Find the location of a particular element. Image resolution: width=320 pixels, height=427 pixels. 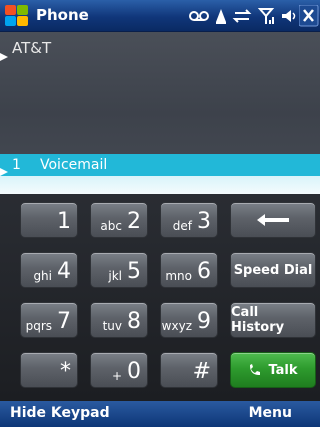

voicemail-label: Voicemail is located at coordinates (74, 165).